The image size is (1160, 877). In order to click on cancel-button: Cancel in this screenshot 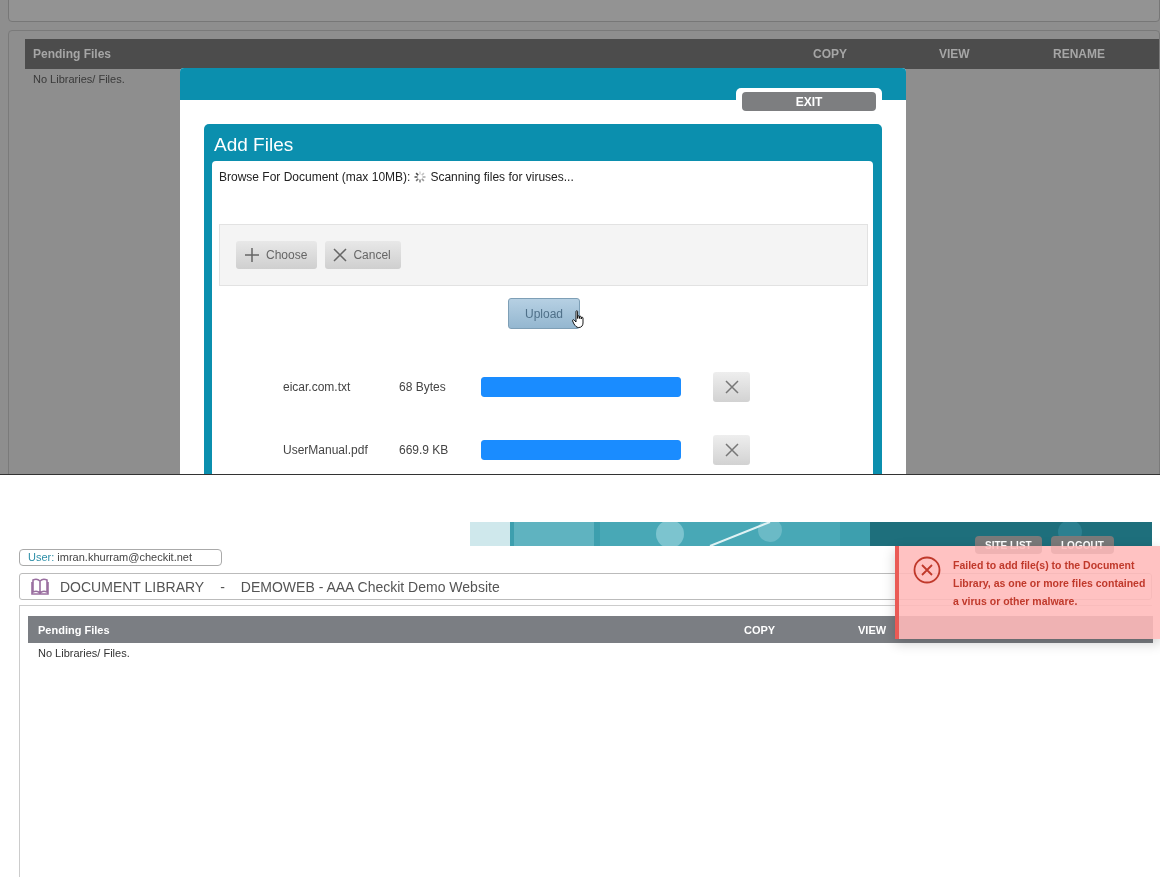, I will do `click(363, 255)`.